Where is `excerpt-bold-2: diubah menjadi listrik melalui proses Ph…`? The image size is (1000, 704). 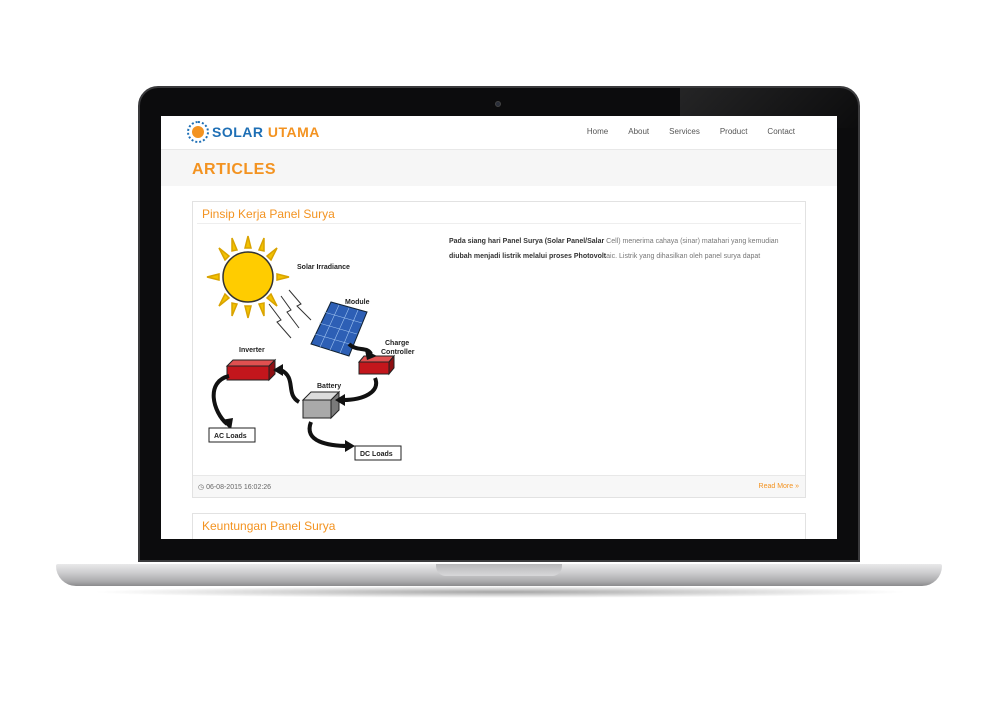
excerpt-bold-2: diubah menjadi listrik melalui proses Ph… is located at coordinates (528, 256).